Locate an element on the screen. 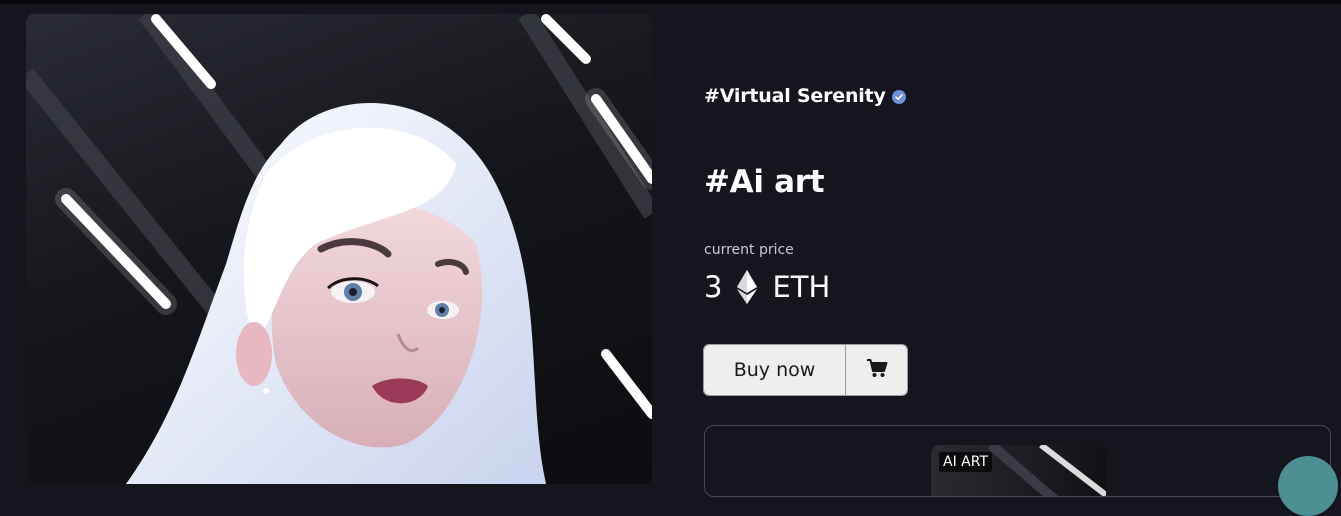  related-items-card: AI ART is located at coordinates (1017, 461).